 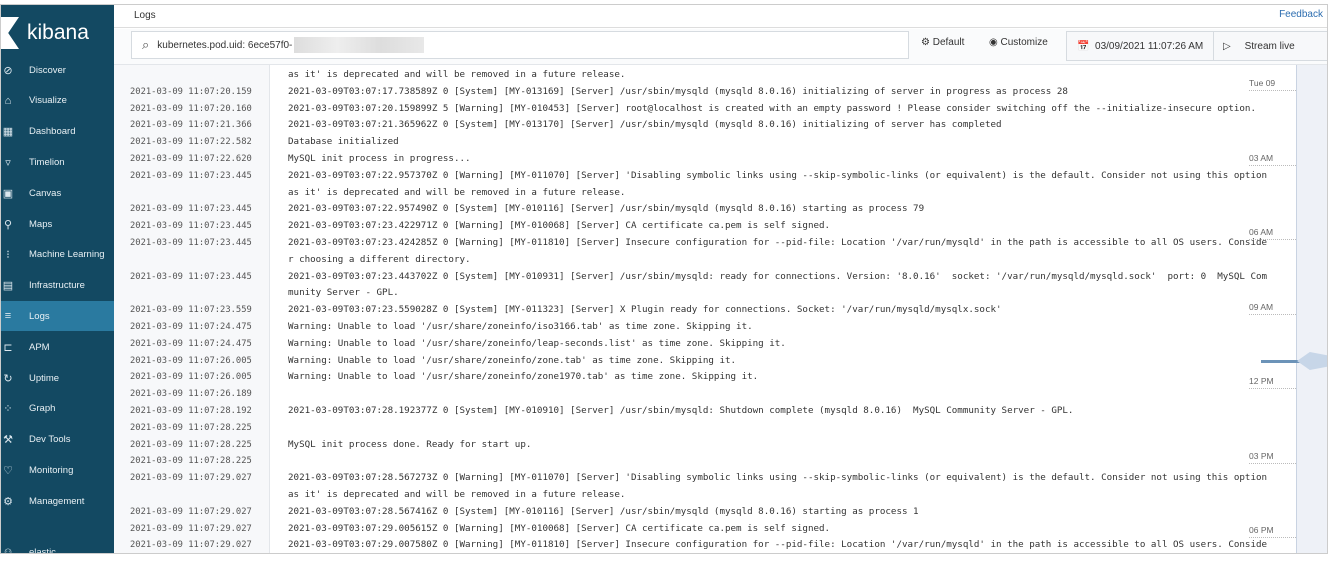 I want to click on date-picker: 📅 03/09/2021 11:07:26 AM ▷ Stream live, so click(x=1196, y=46).